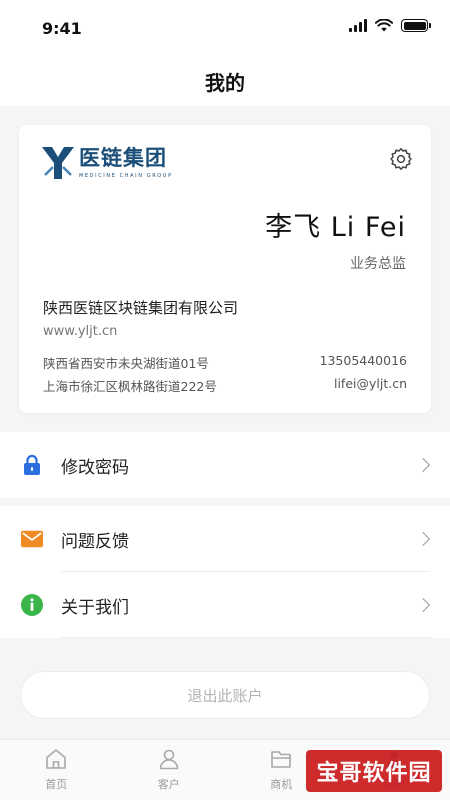  What do you see at coordinates (225, 695) in the screenshot?
I see `logout-button: 退出此账户` at bounding box center [225, 695].